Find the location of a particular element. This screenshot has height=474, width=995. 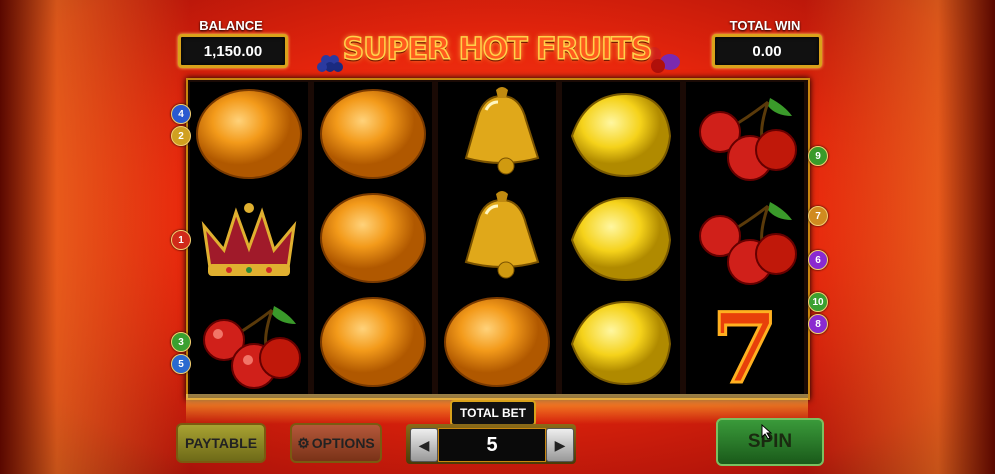

svg-text: 7 is located at coordinates (745, 342).